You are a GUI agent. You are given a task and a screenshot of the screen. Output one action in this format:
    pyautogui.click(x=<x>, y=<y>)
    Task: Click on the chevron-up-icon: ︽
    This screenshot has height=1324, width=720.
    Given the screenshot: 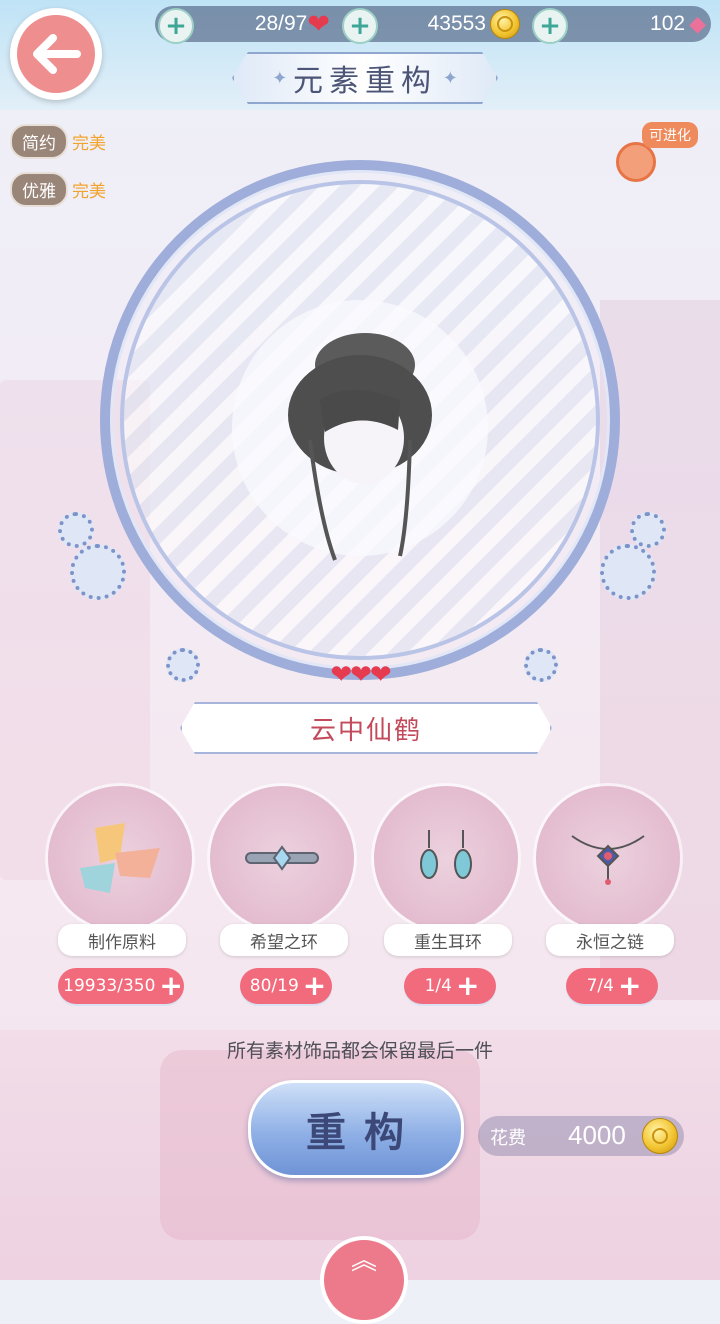 What is the action you would take?
    pyautogui.click(x=363, y=1261)
    